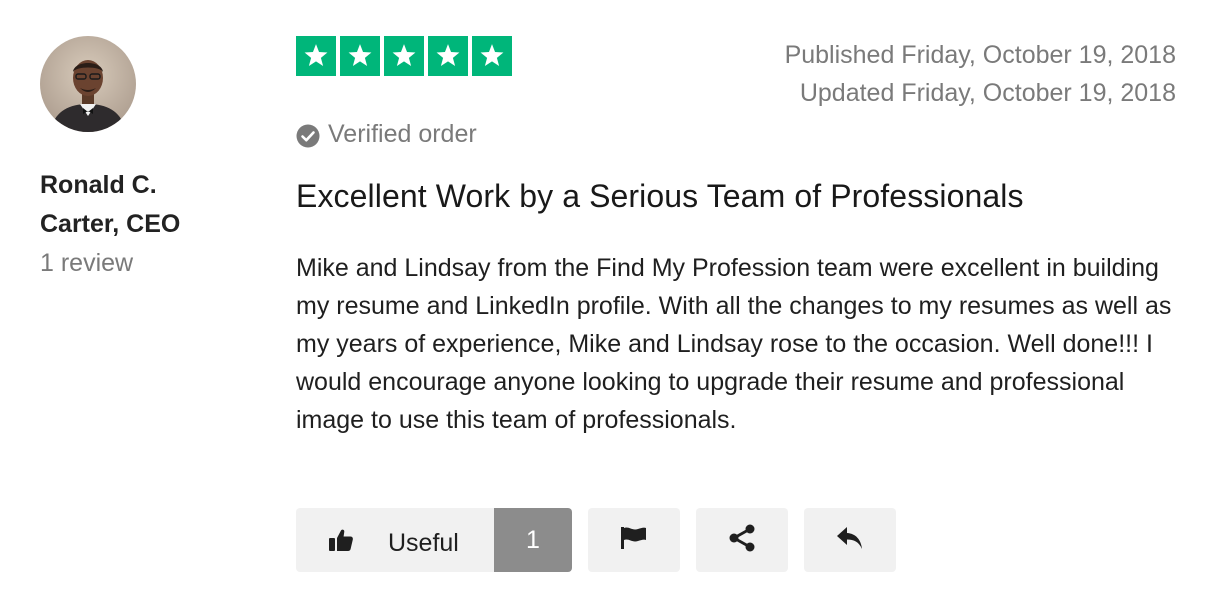 The width and height of the screenshot is (1208, 596). Describe the element at coordinates (980, 55) in the screenshot. I see `published-date: Published Friday, October 19, 2018` at that location.